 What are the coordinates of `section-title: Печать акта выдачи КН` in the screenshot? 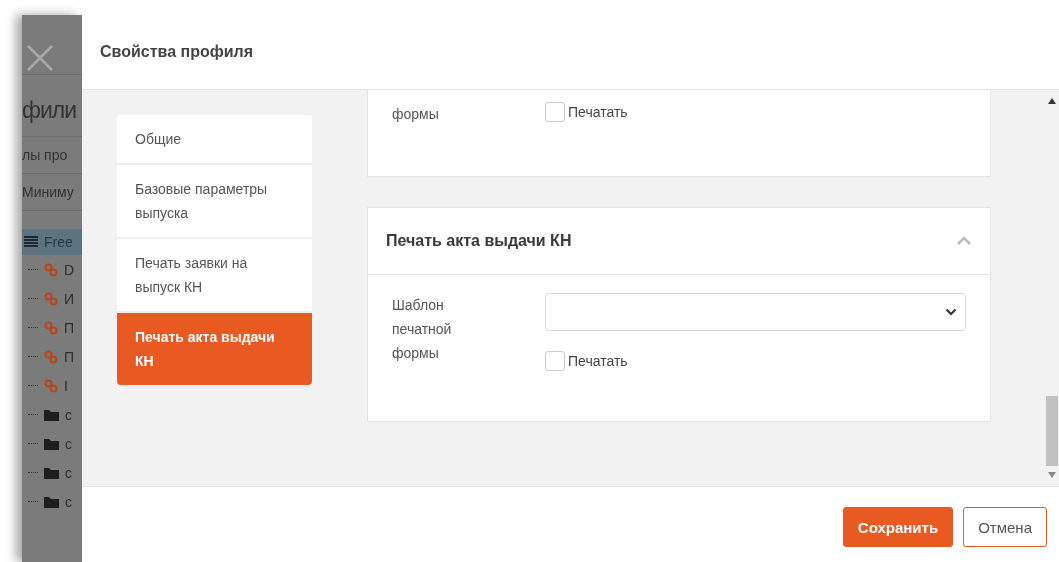 It's located at (479, 241).